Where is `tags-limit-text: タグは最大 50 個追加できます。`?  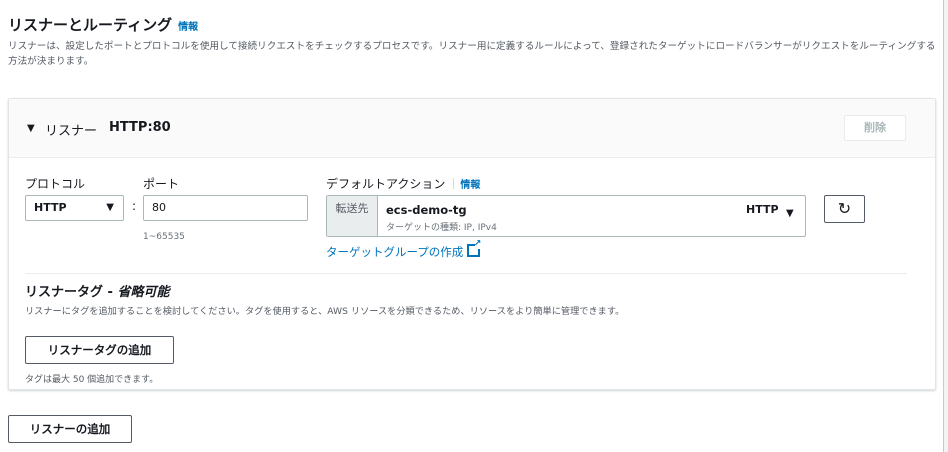
tags-limit-text: タグは最大 50 個追加できます。 is located at coordinates (92, 380).